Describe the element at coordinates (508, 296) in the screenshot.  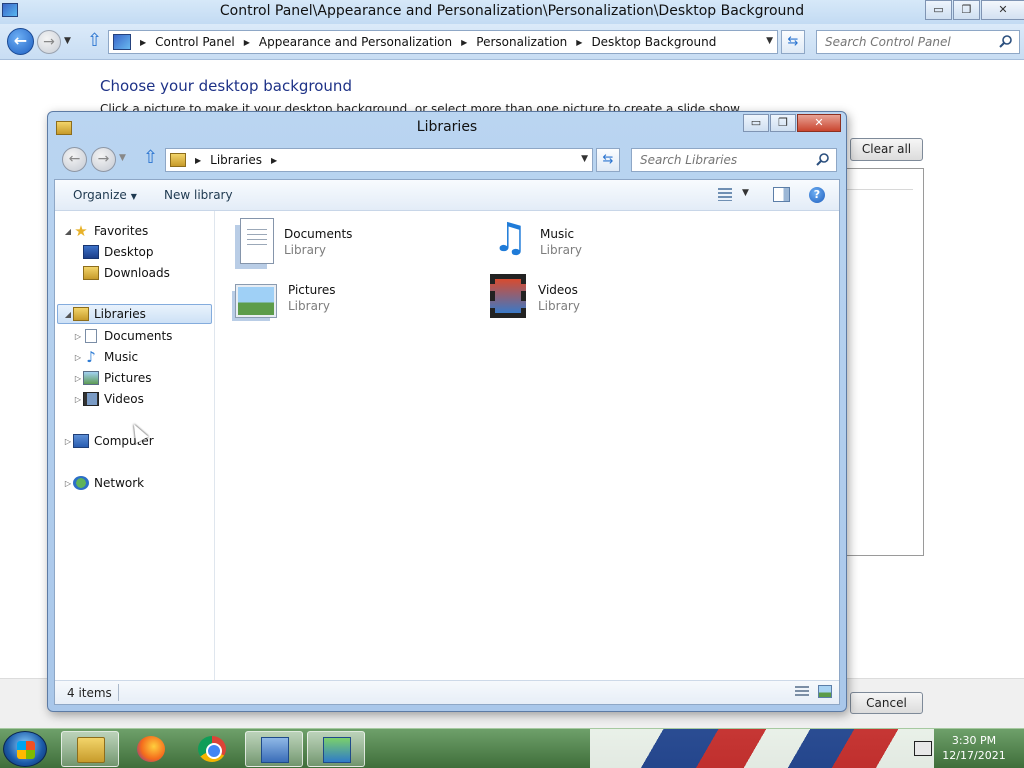
I see `videos-library-icon` at that location.